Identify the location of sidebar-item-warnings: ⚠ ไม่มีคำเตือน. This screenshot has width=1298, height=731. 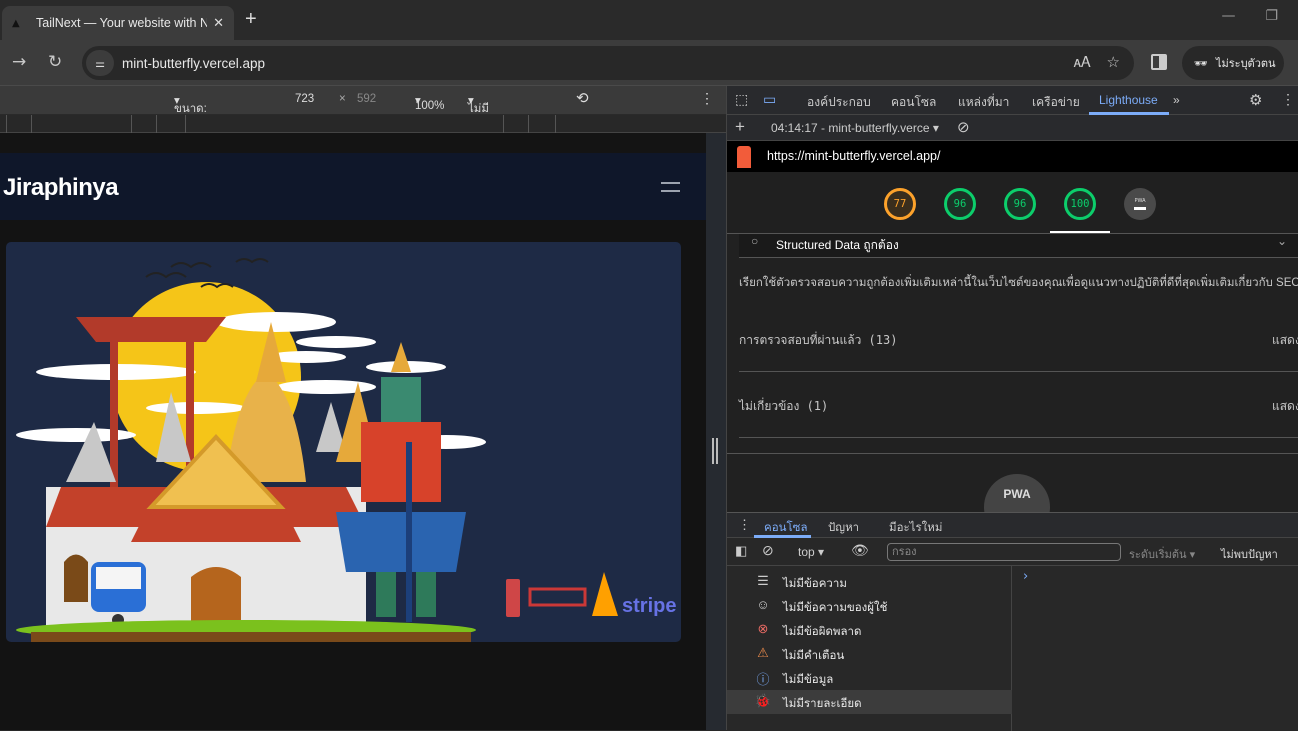
(869, 654).